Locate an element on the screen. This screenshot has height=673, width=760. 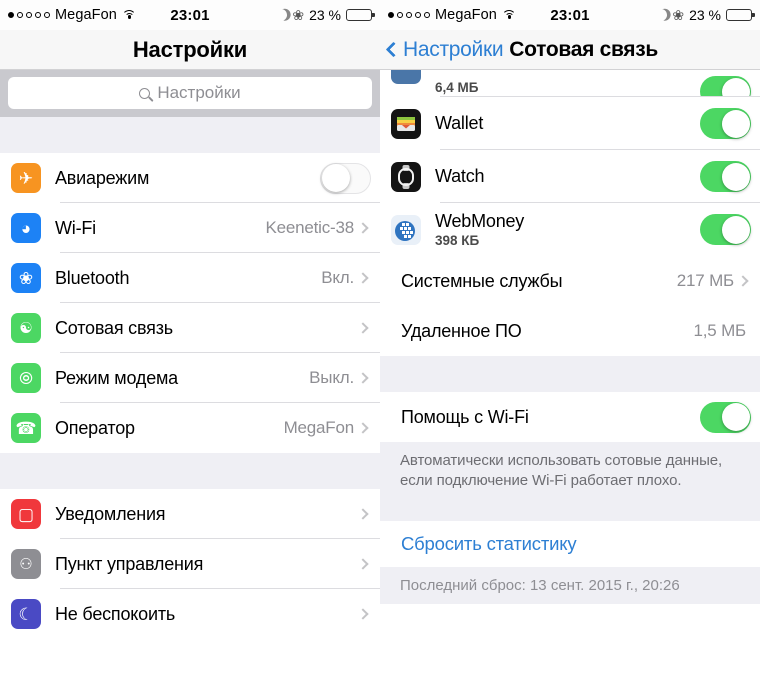
reset-statistics-button: Сбросить статистику is located at coordinates (570, 543).